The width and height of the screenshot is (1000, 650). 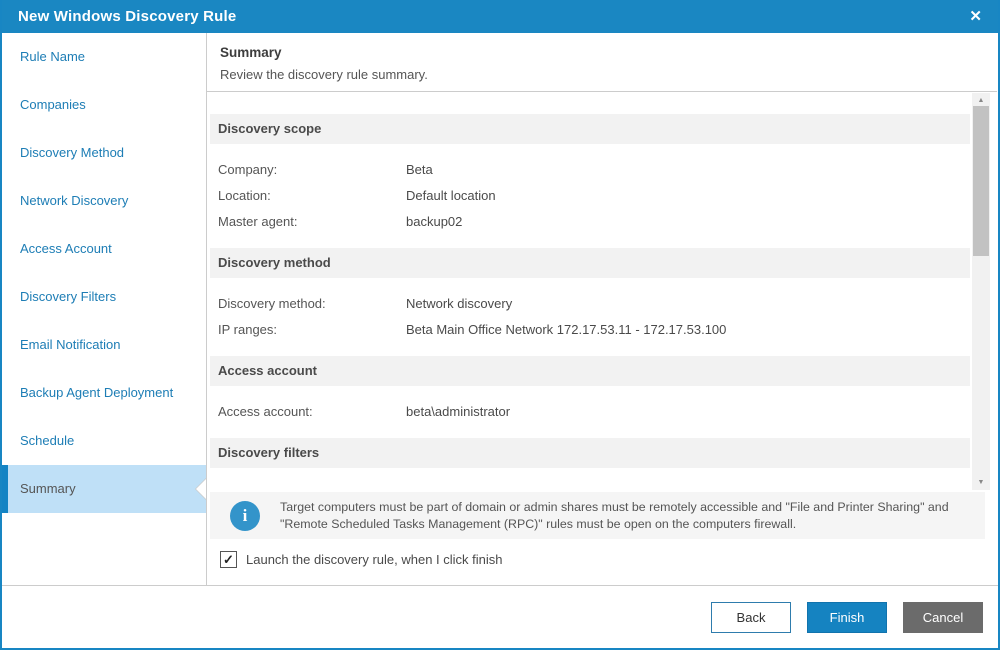 I want to click on scroll-down-icon: ▼, so click(x=981, y=482).